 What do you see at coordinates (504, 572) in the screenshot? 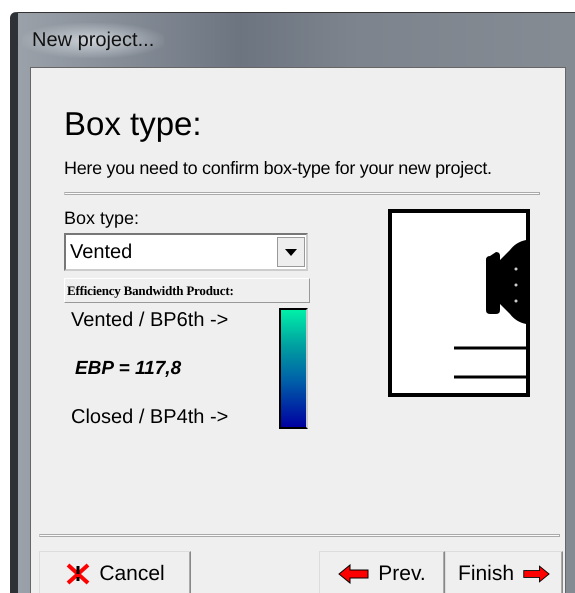
I see `finish-button: Finish` at bounding box center [504, 572].